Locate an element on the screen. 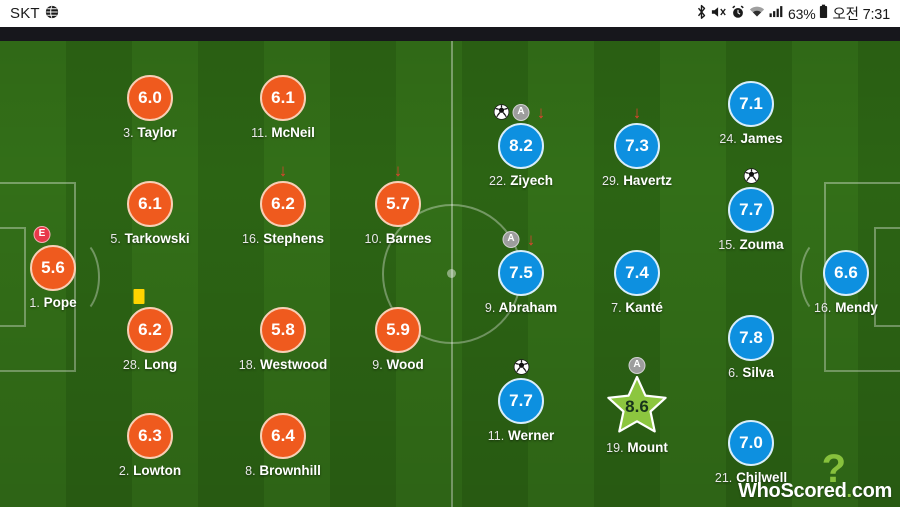 Image resolution: width=900 pixels, height=507 pixels. player-rating: 6.0 is located at coordinates (150, 98).